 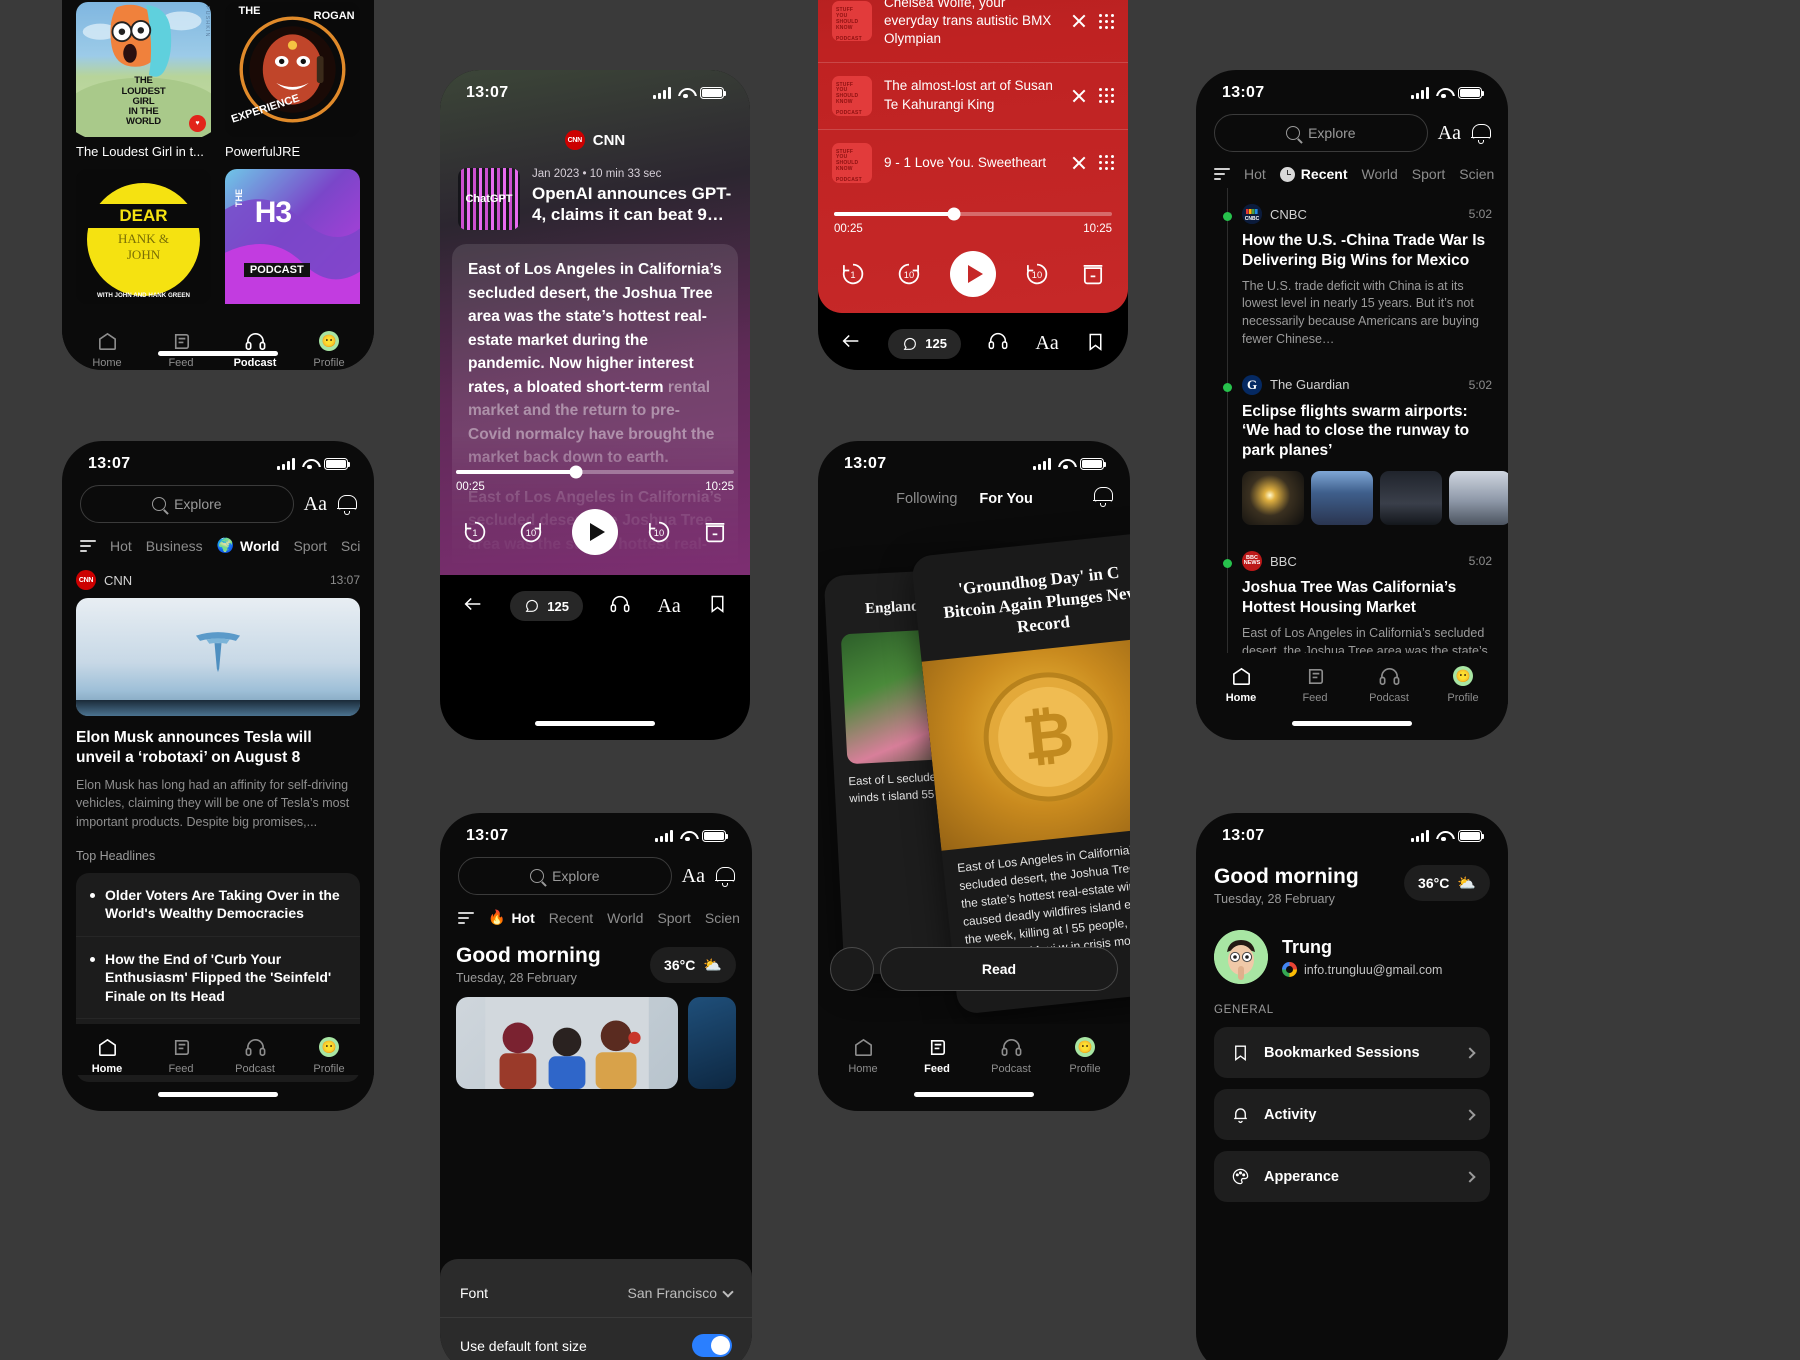 I want to click on forward-10-icon: 10, so click(x=659, y=532).